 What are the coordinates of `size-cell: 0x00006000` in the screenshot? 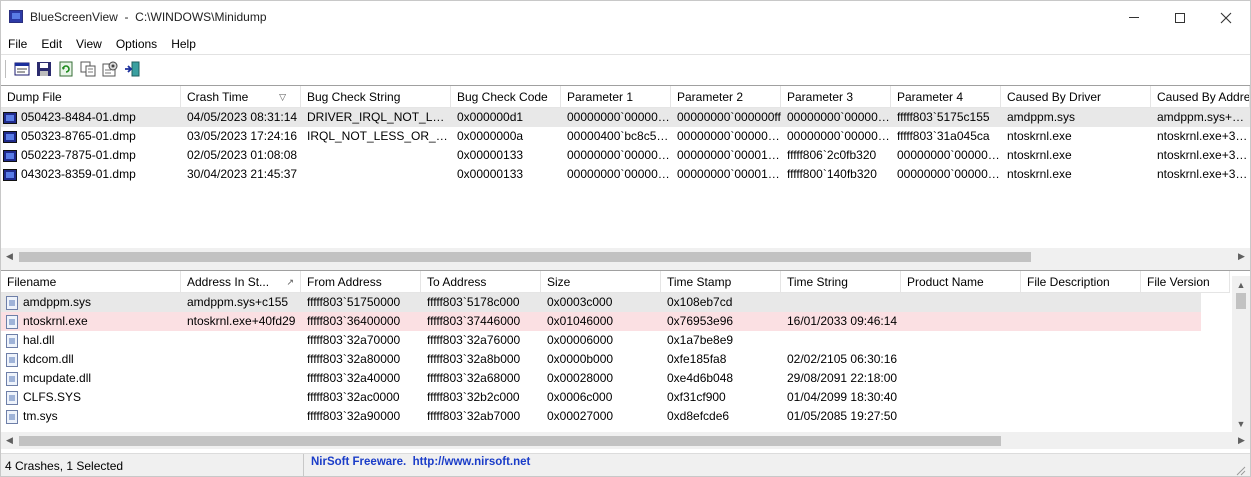 It's located at (580, 340).